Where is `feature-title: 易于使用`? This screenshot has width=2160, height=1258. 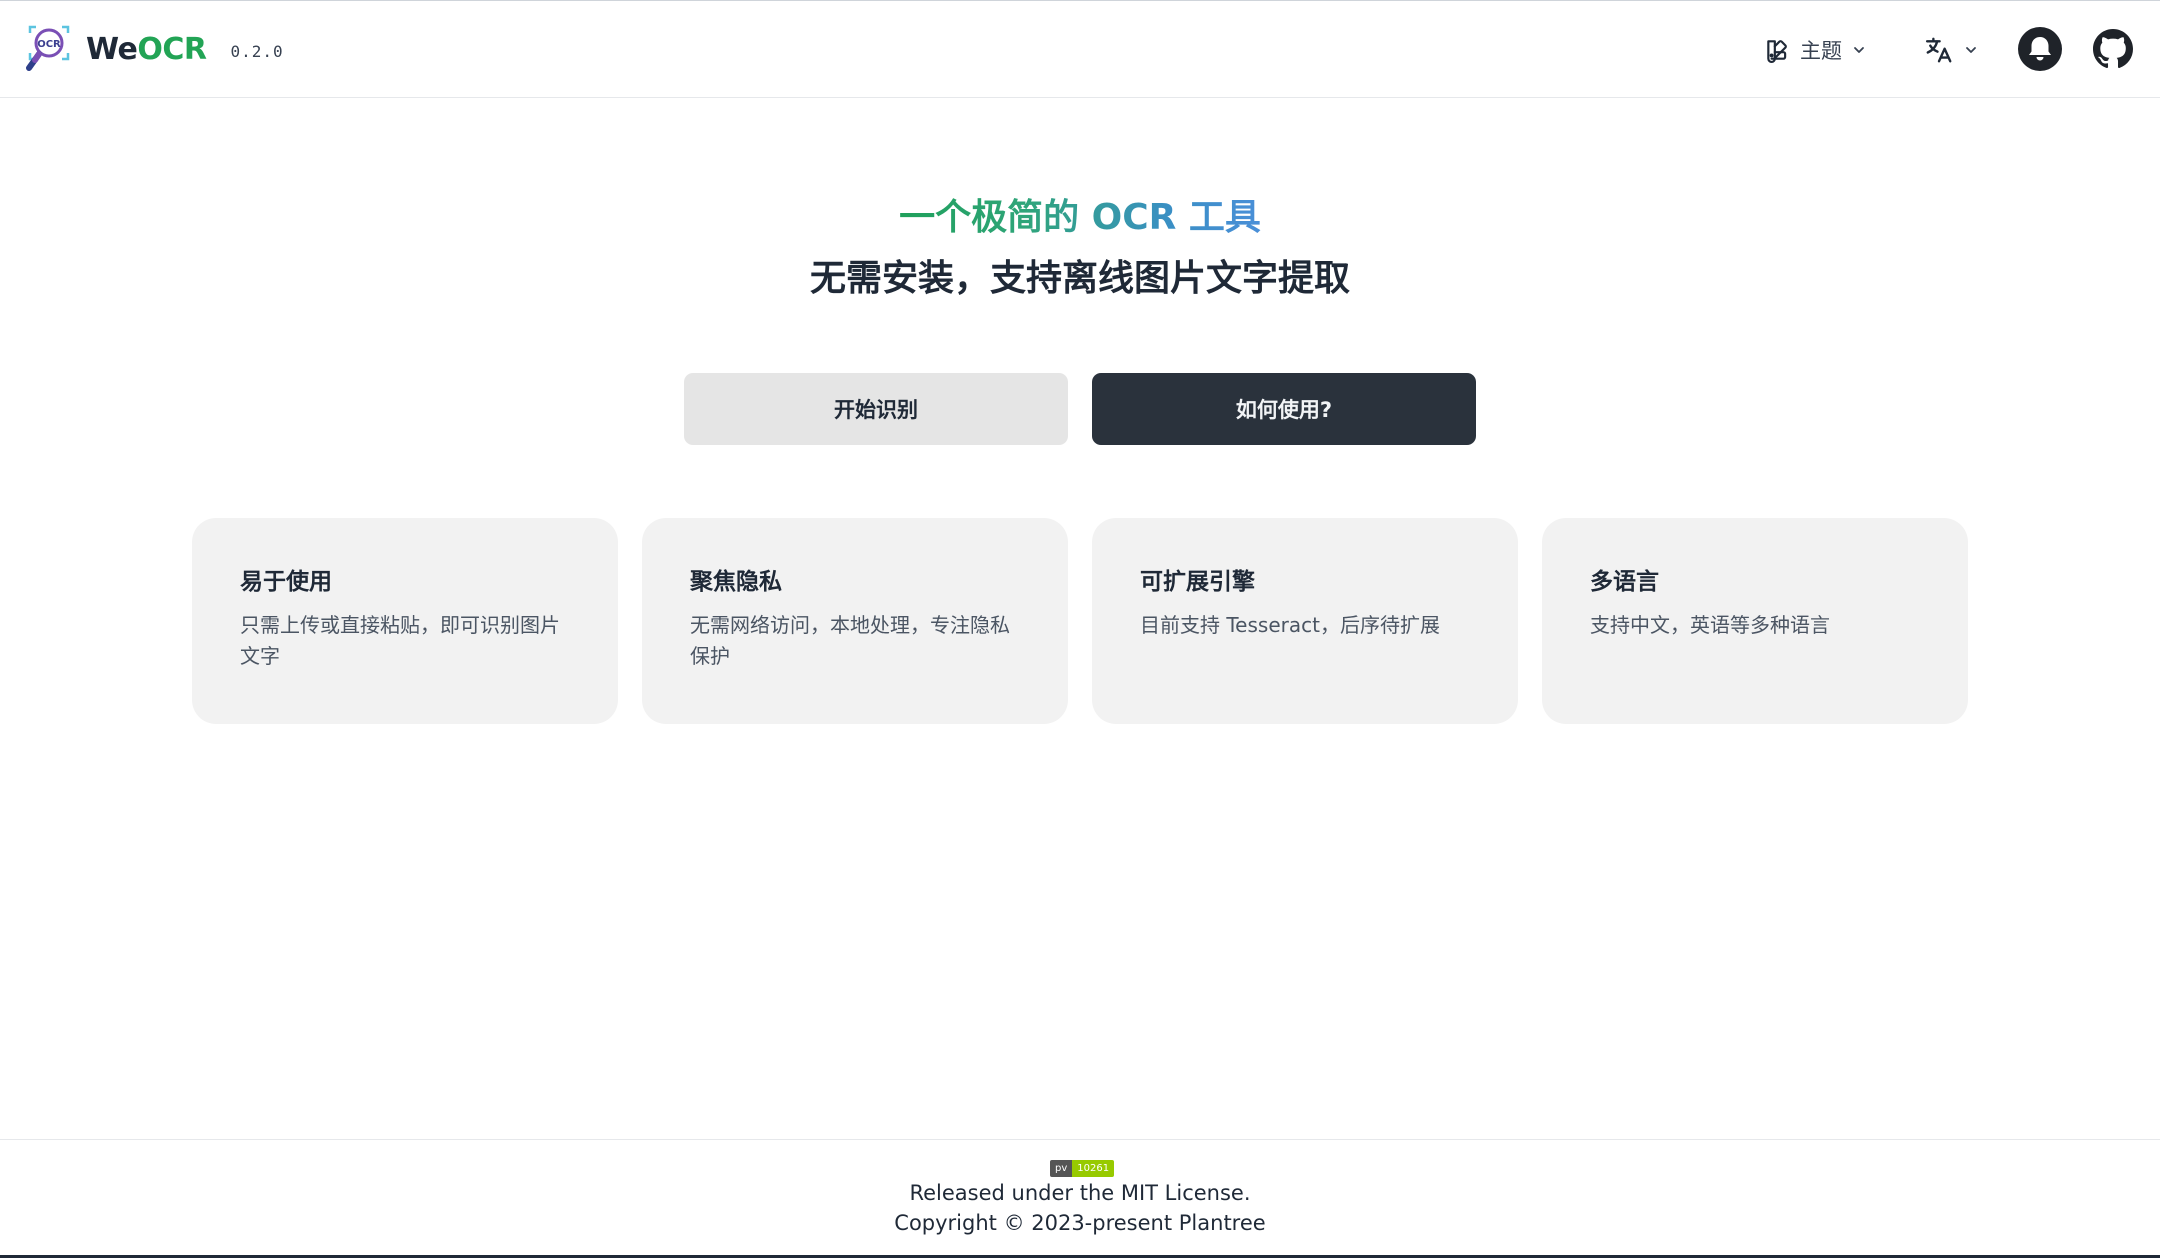
feature-title: 易于使用 is located at coordinates (286, 582).